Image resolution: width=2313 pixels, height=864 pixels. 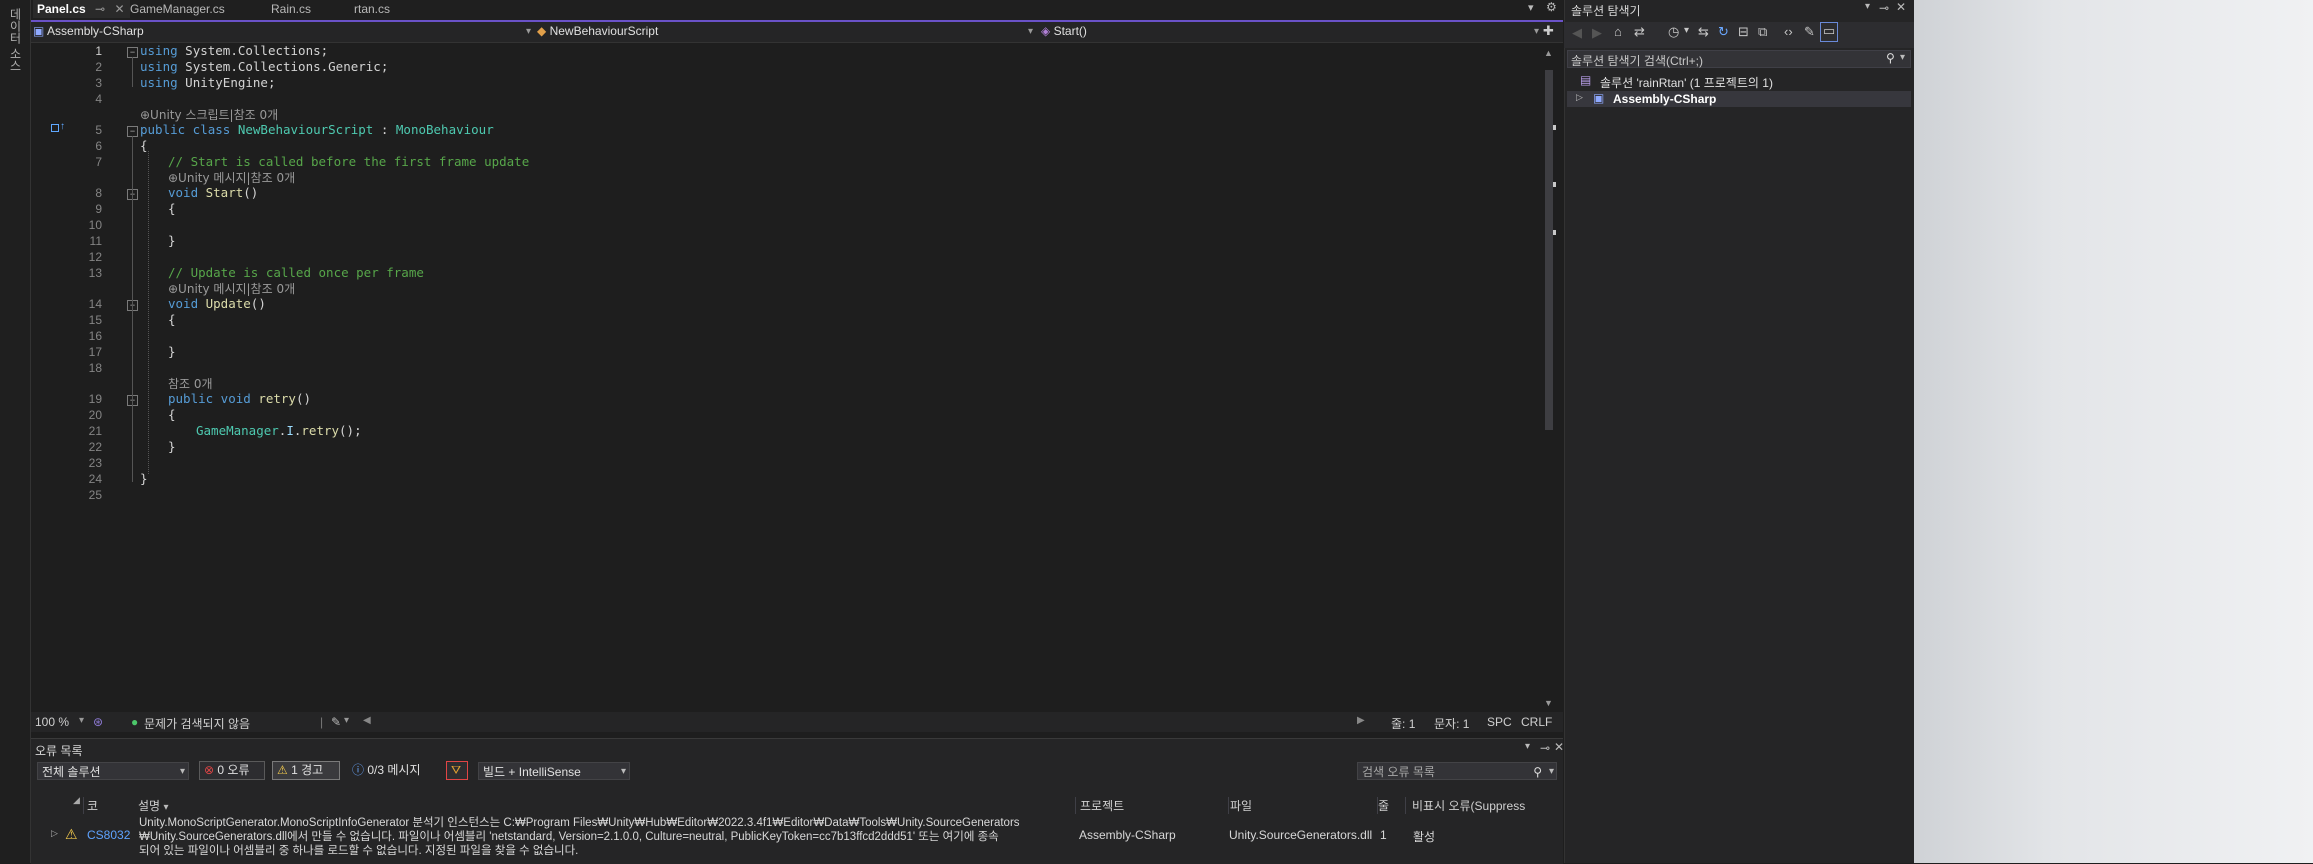 I want to click on brush-icon: ✎, so click(x=336, y=722).